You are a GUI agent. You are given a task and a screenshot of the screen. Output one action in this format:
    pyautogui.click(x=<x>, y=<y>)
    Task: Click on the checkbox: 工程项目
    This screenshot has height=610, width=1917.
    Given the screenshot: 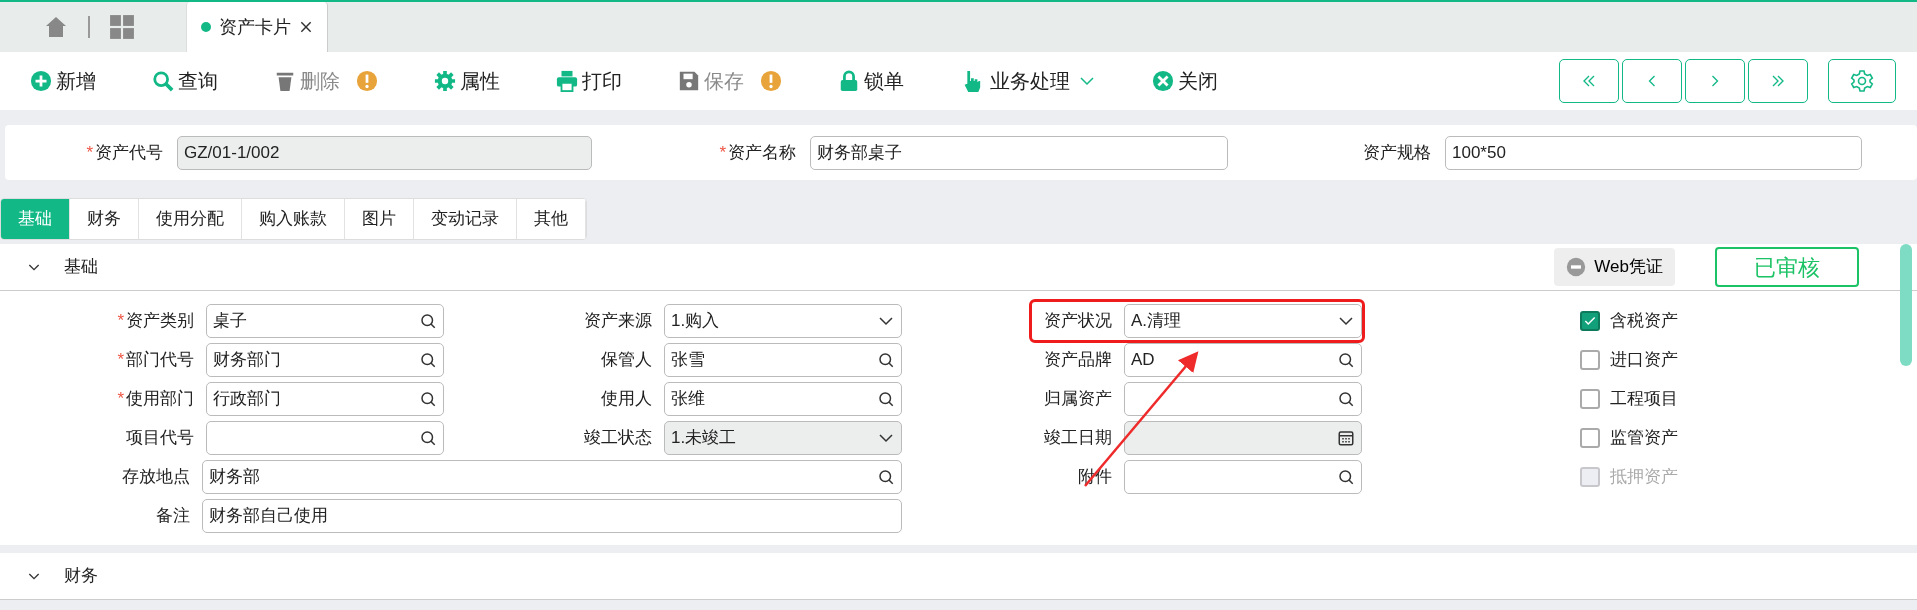 What is the action you would take?
    pyautogui.click(x=1523, y=398)
    